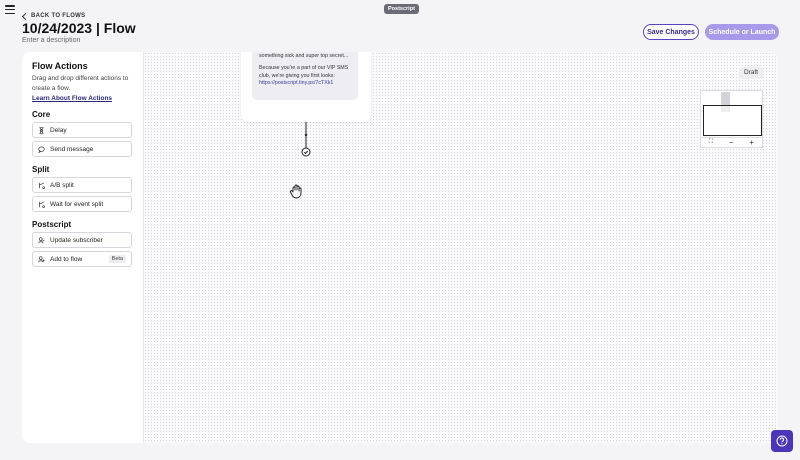  Describe the element at coordinates (79, 28) in the screenshot. I see `page-title: 10/24/2023 | Flow` at that location.